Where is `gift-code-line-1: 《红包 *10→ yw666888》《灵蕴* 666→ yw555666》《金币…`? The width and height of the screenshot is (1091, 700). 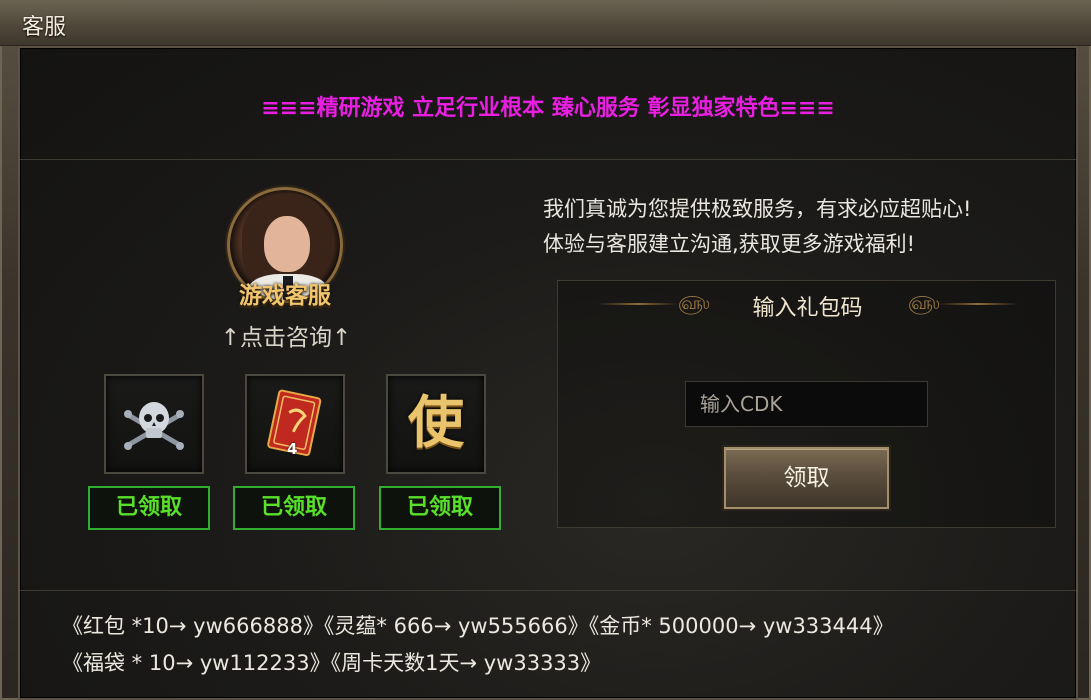 gift-code-line-1: 《红包 *10→ yw666888》《灵蕴* 666→ yw555666》《金币… is located at coordinates (478, 626).